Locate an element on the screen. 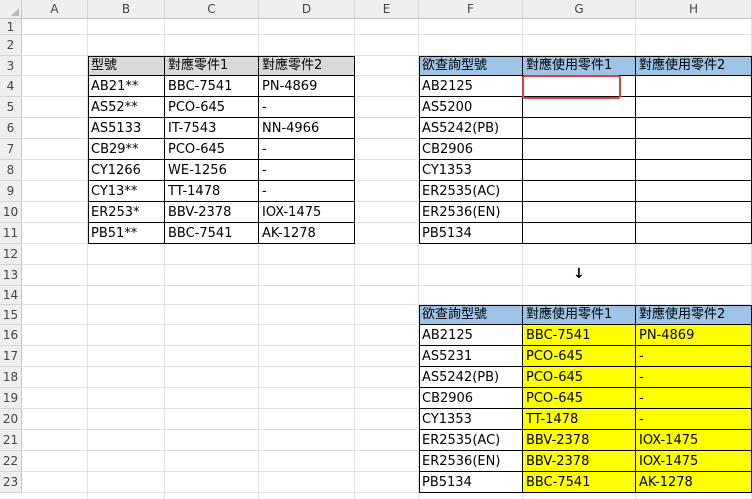  select-all-corner is located at coordinates (11, 9).